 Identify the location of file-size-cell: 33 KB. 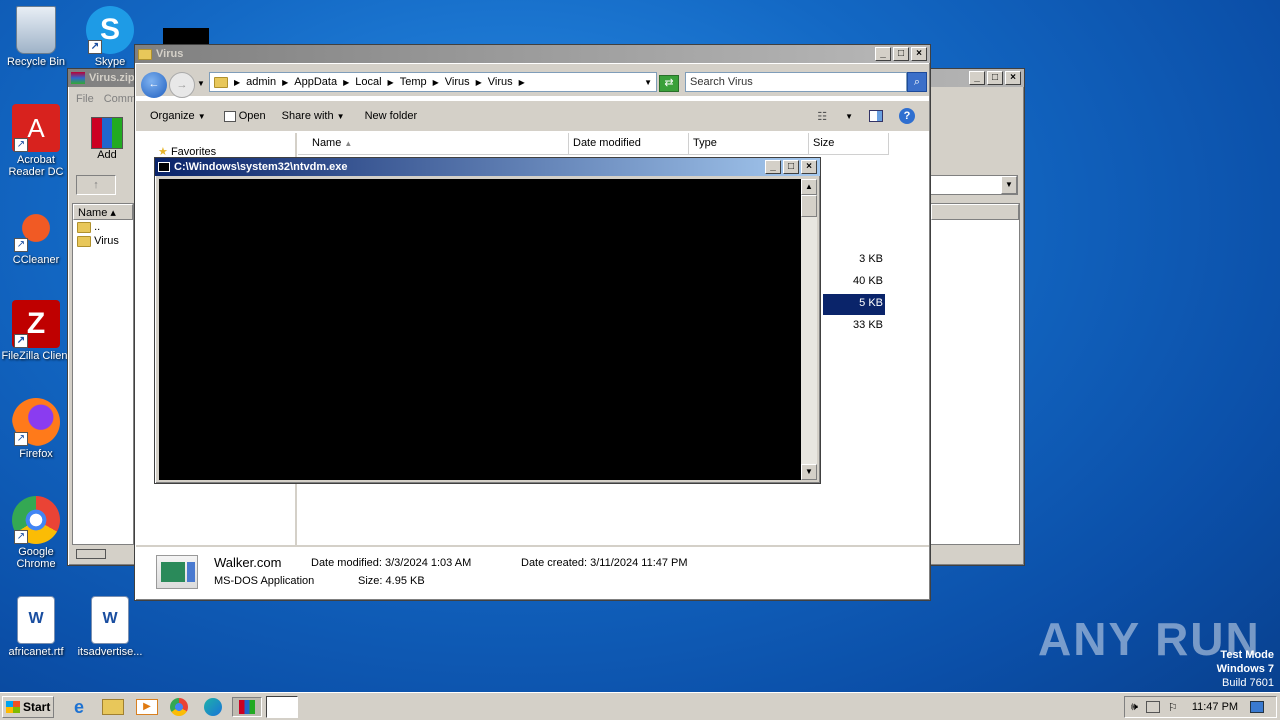
(853, 325).